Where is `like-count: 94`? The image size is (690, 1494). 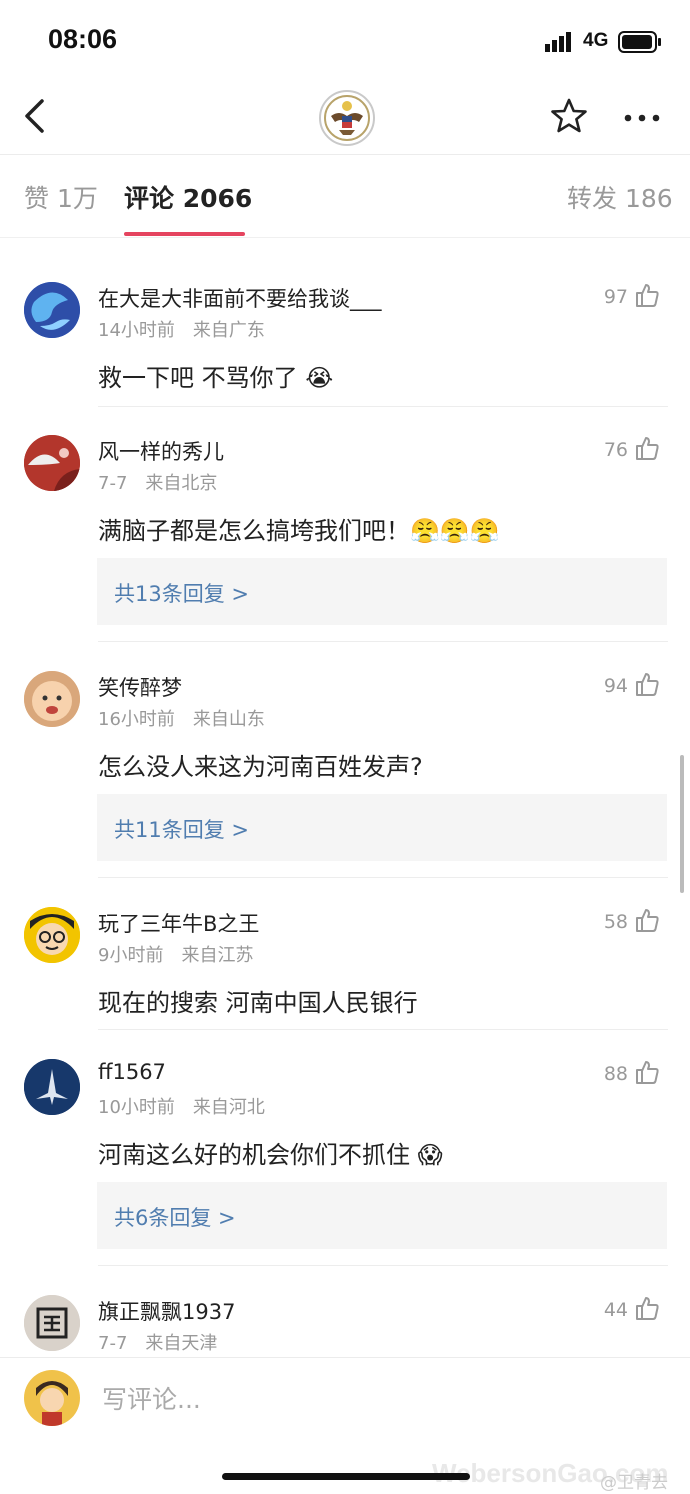
like-count: 94 is located at coordinates (615, 686).